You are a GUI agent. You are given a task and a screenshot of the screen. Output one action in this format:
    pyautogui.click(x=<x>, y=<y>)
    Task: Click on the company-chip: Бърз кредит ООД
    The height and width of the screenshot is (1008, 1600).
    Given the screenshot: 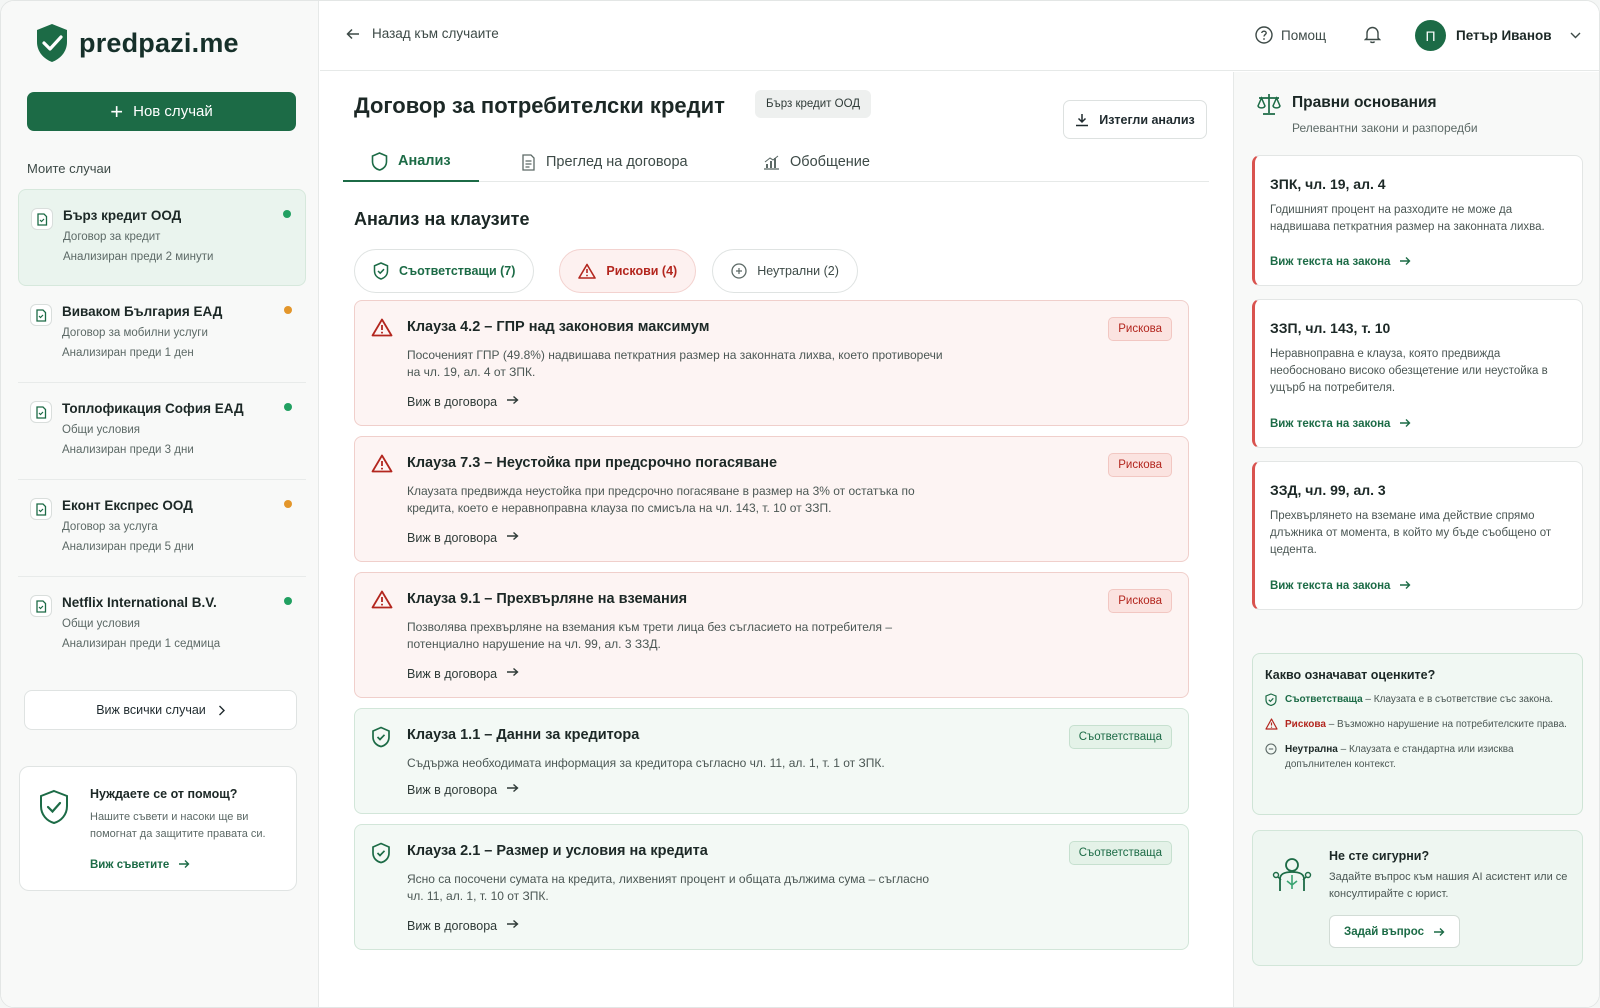 What is the action you would take?
    pyautogui.click(x=813, y=104)
    